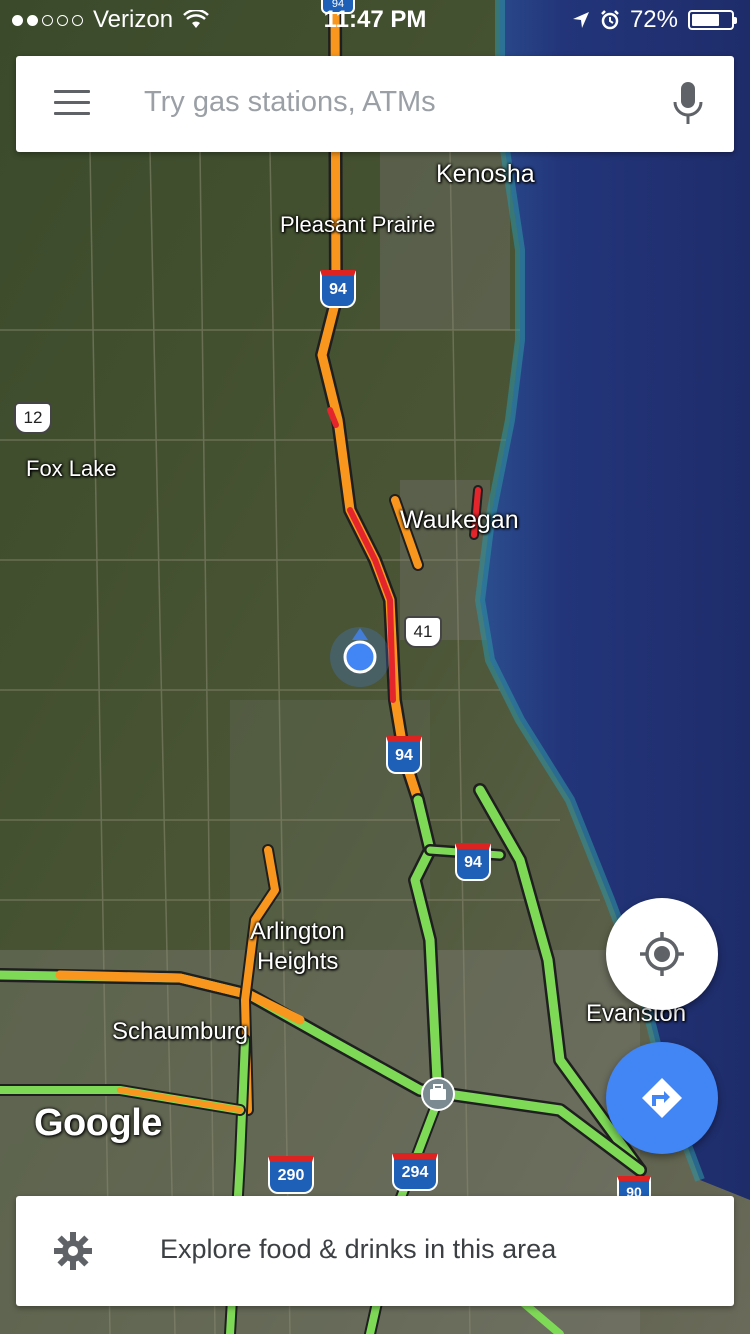  I want to click on crosshair-icon, so click(662, 954).